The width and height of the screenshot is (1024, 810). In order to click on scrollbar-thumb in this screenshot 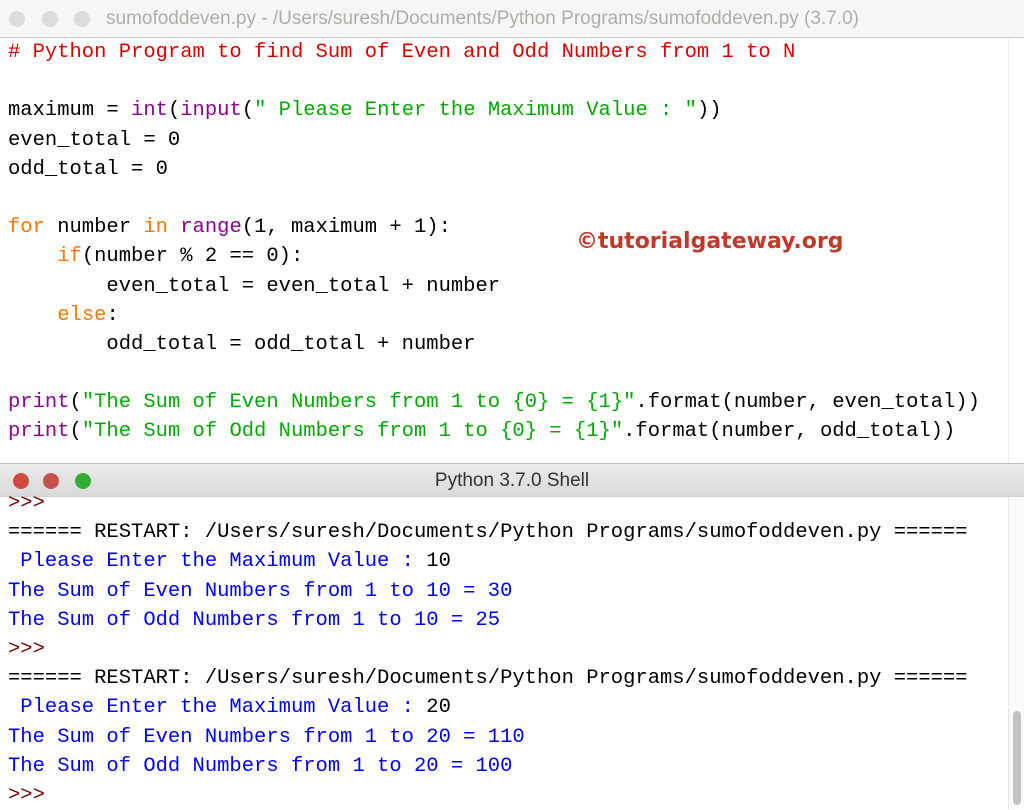, I will do `click(1017, 758)`.